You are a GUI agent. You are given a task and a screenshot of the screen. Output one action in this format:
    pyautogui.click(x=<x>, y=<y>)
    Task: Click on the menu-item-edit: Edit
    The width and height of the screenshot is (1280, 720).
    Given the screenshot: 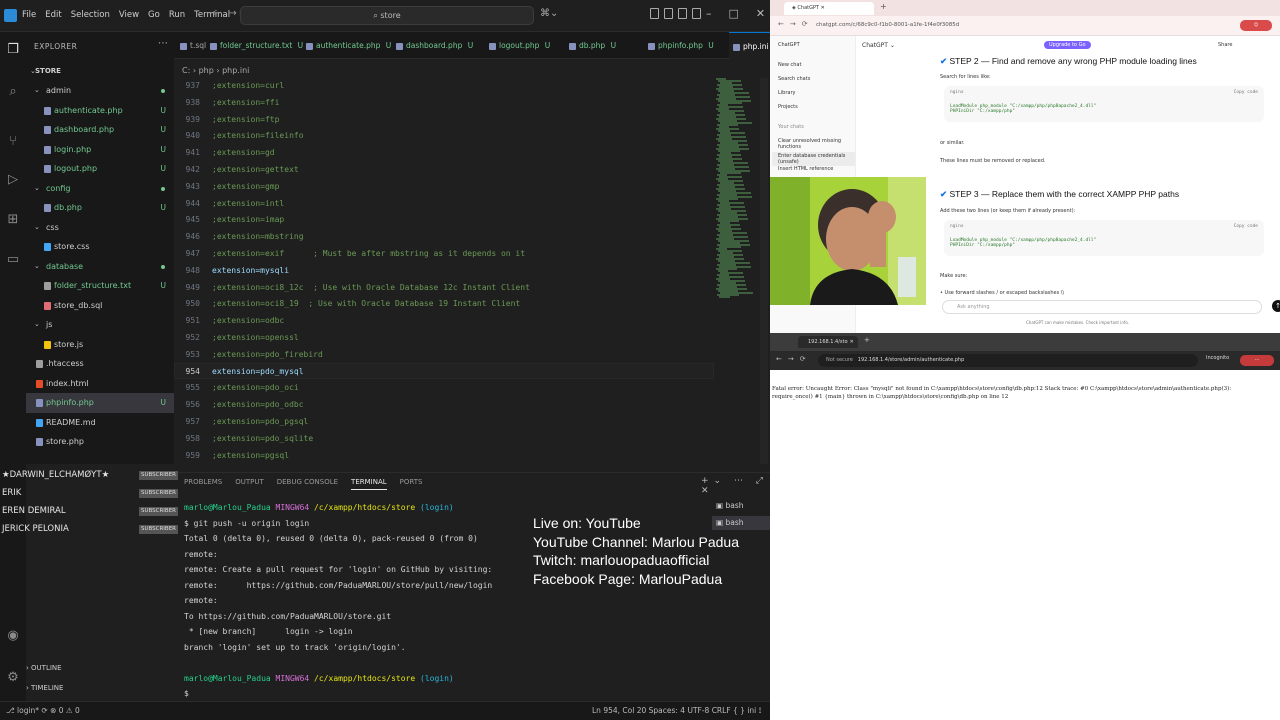 What is the action you would take?
    pyautogui.click(x=53, y=15)
    